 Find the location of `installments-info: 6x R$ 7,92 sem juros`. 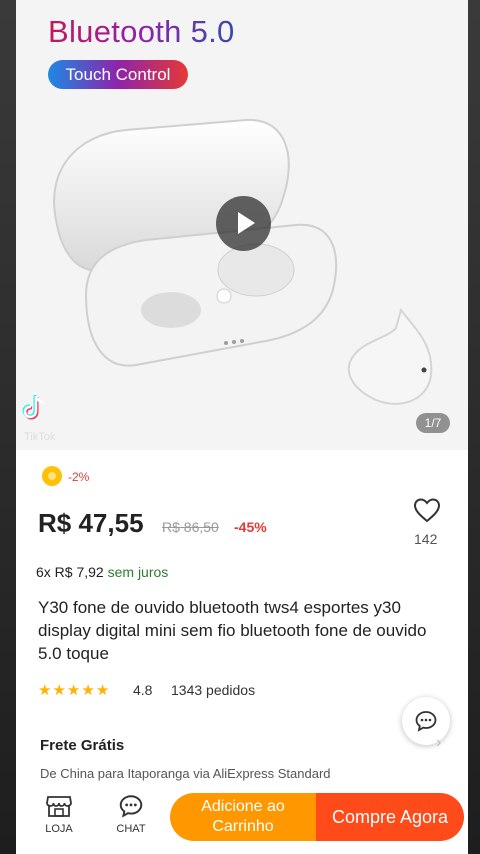

installments-info: 6x R$ 7,92 sem juros is located at coordinates (102, 572).